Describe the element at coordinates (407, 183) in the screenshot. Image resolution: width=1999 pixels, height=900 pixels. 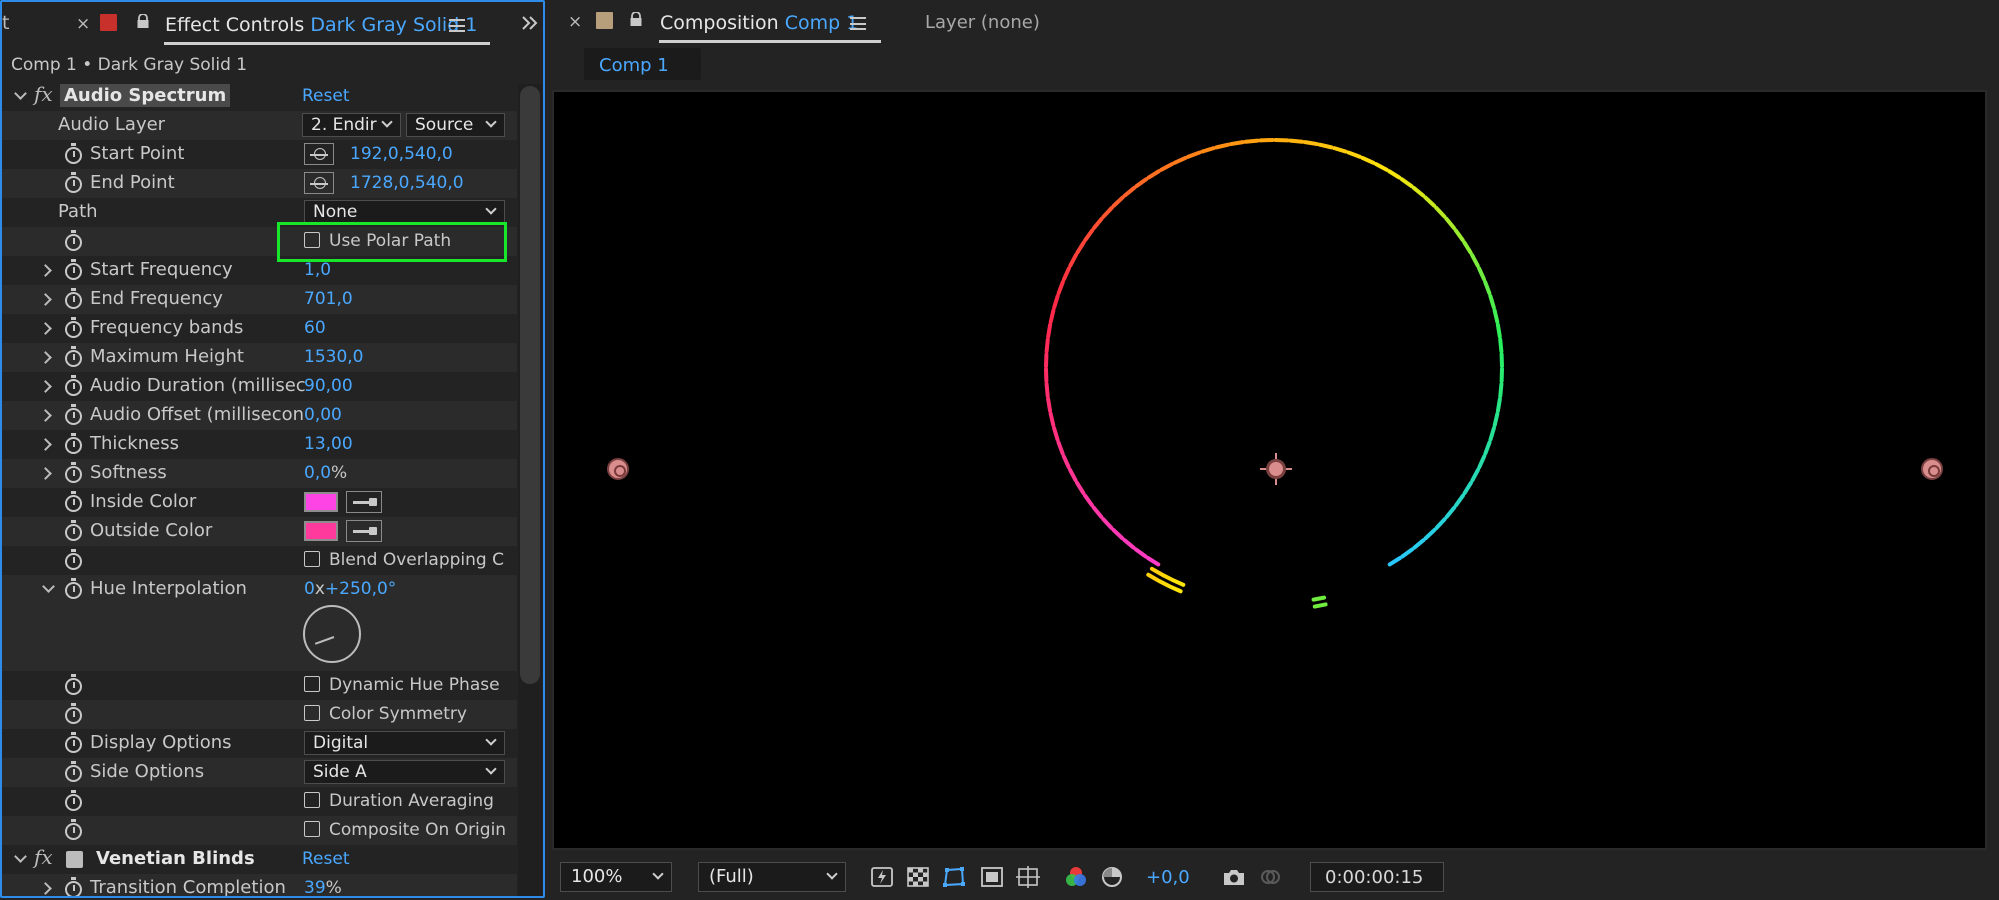
I see `end-point-value: 1728,0,540,0` at that location.